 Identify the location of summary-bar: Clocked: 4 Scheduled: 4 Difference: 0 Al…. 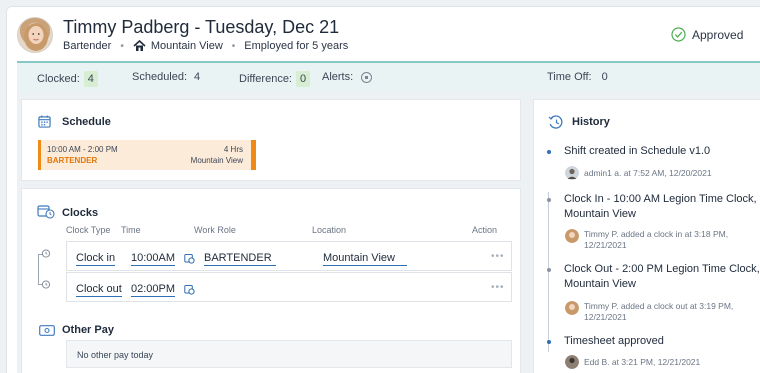
(388, 77).